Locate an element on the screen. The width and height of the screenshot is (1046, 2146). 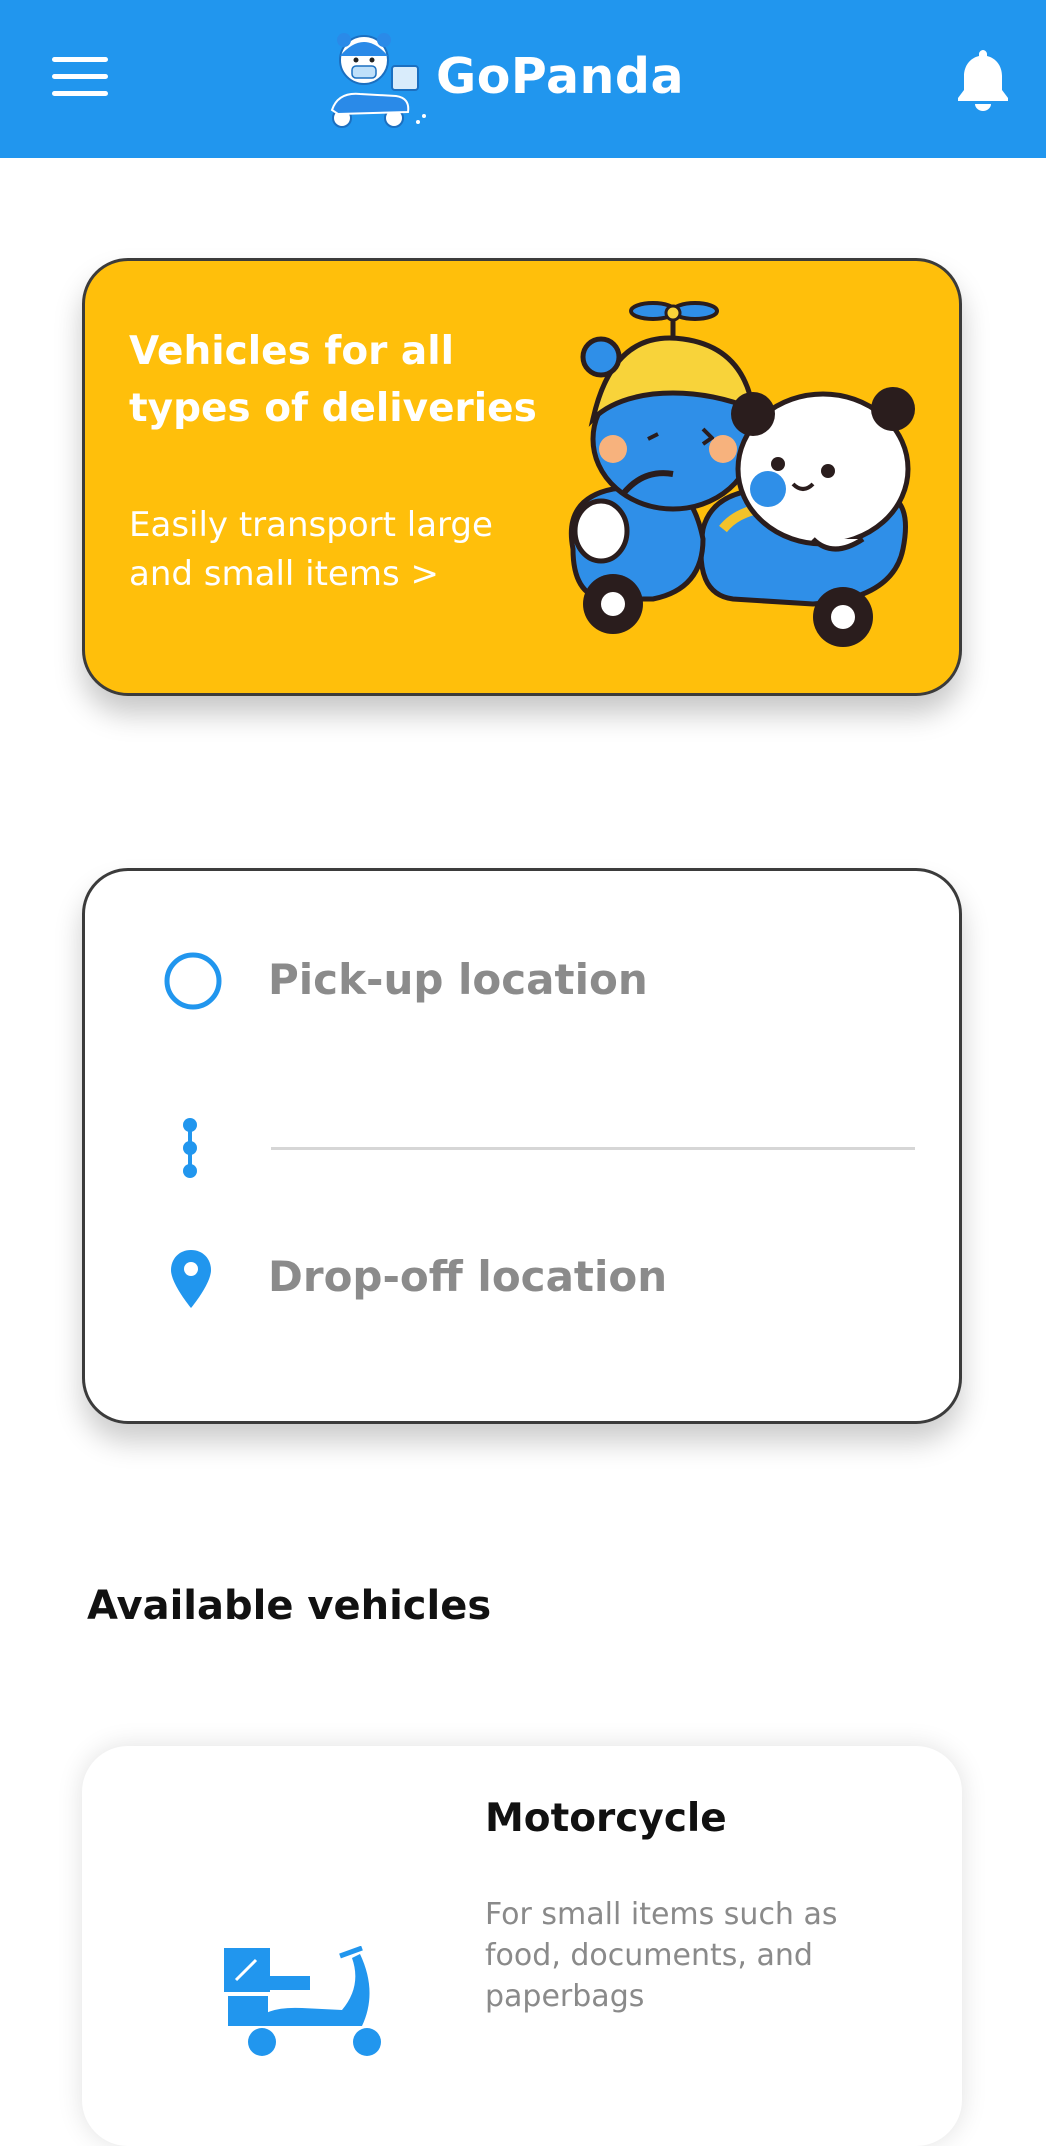
dropoff-location-input: Drop-off location is located at coordinates (467, 1277).